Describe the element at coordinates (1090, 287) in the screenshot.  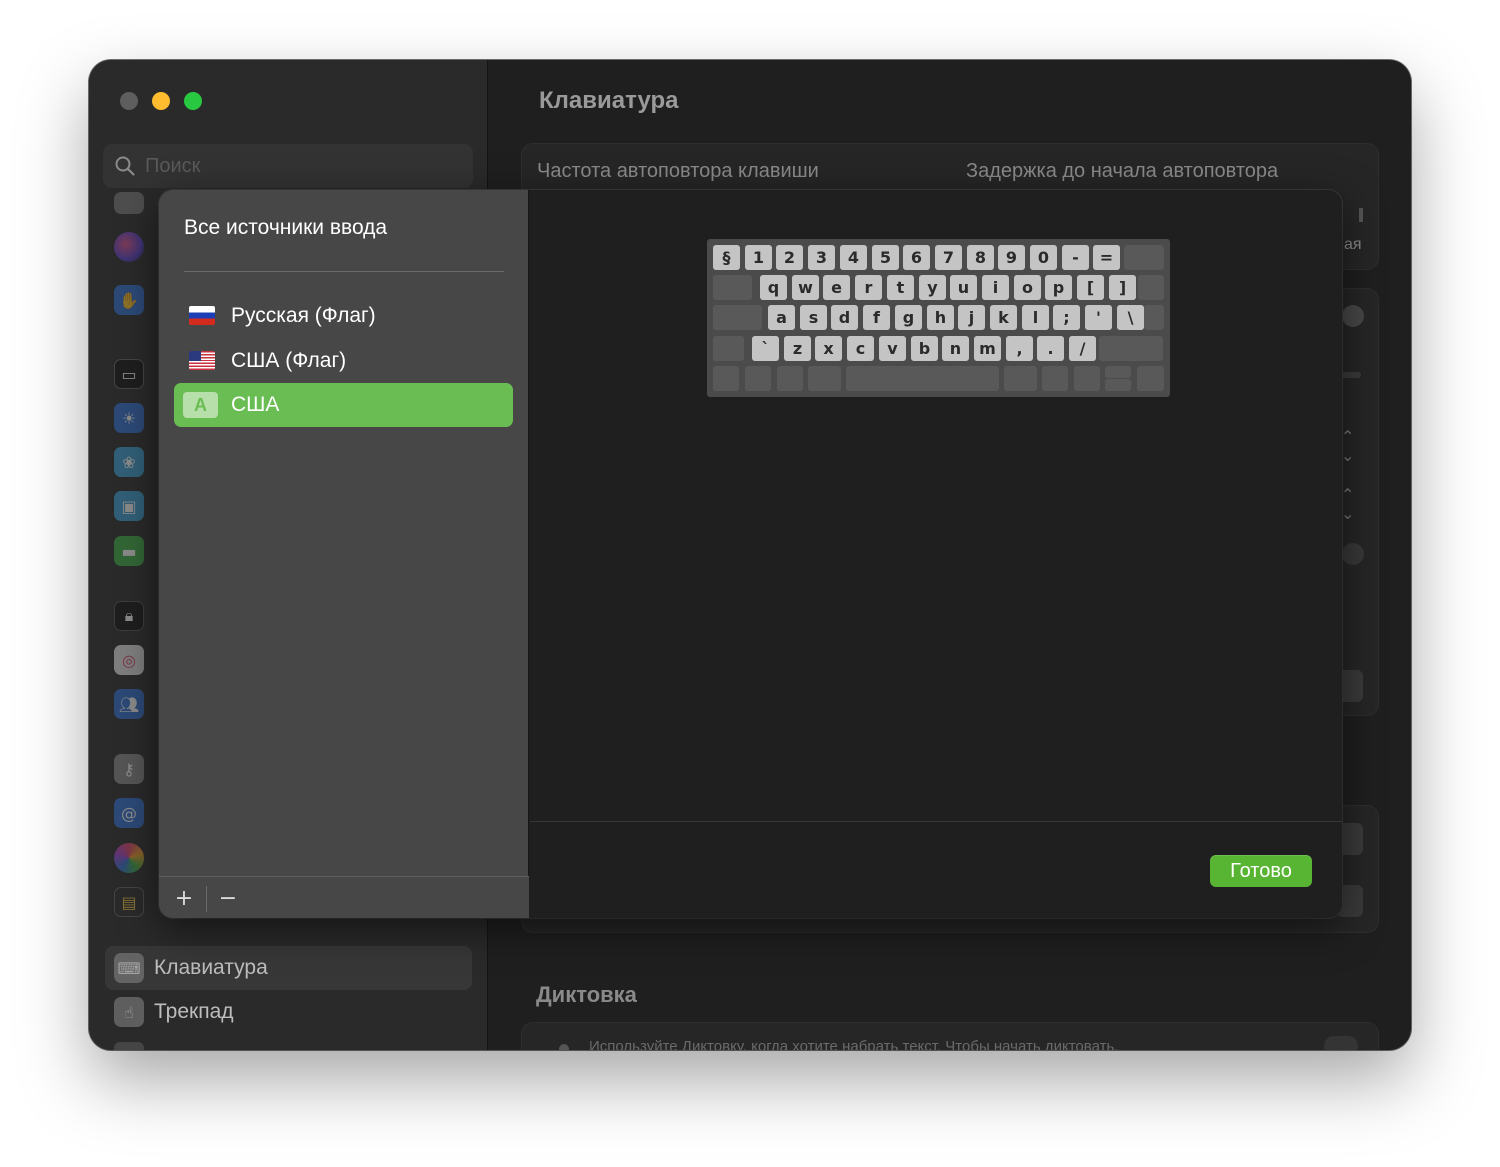
I see `keyboard-key: [` at that location.